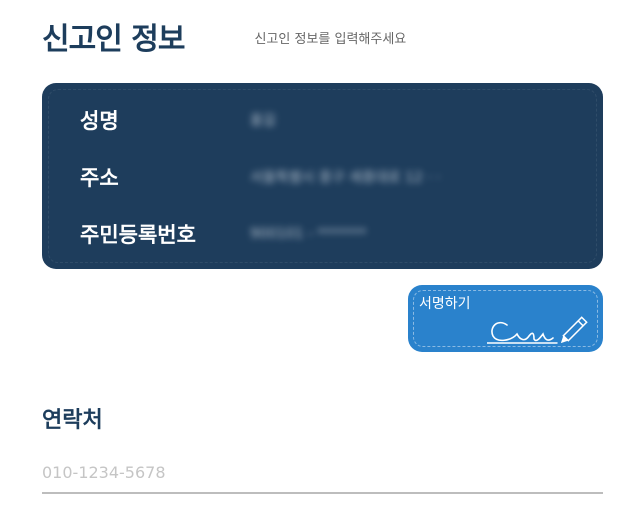 The image size is (640, 519). I want to click on contact-input, so click(322, 473).